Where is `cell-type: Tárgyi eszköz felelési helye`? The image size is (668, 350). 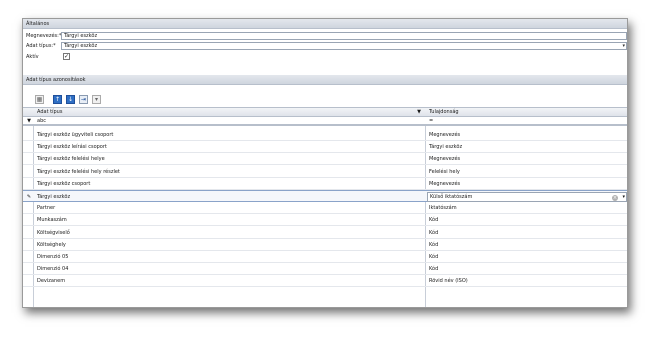 cell-type: Tárgyi eszköz felelési helye is located at coordinates (230, 159).